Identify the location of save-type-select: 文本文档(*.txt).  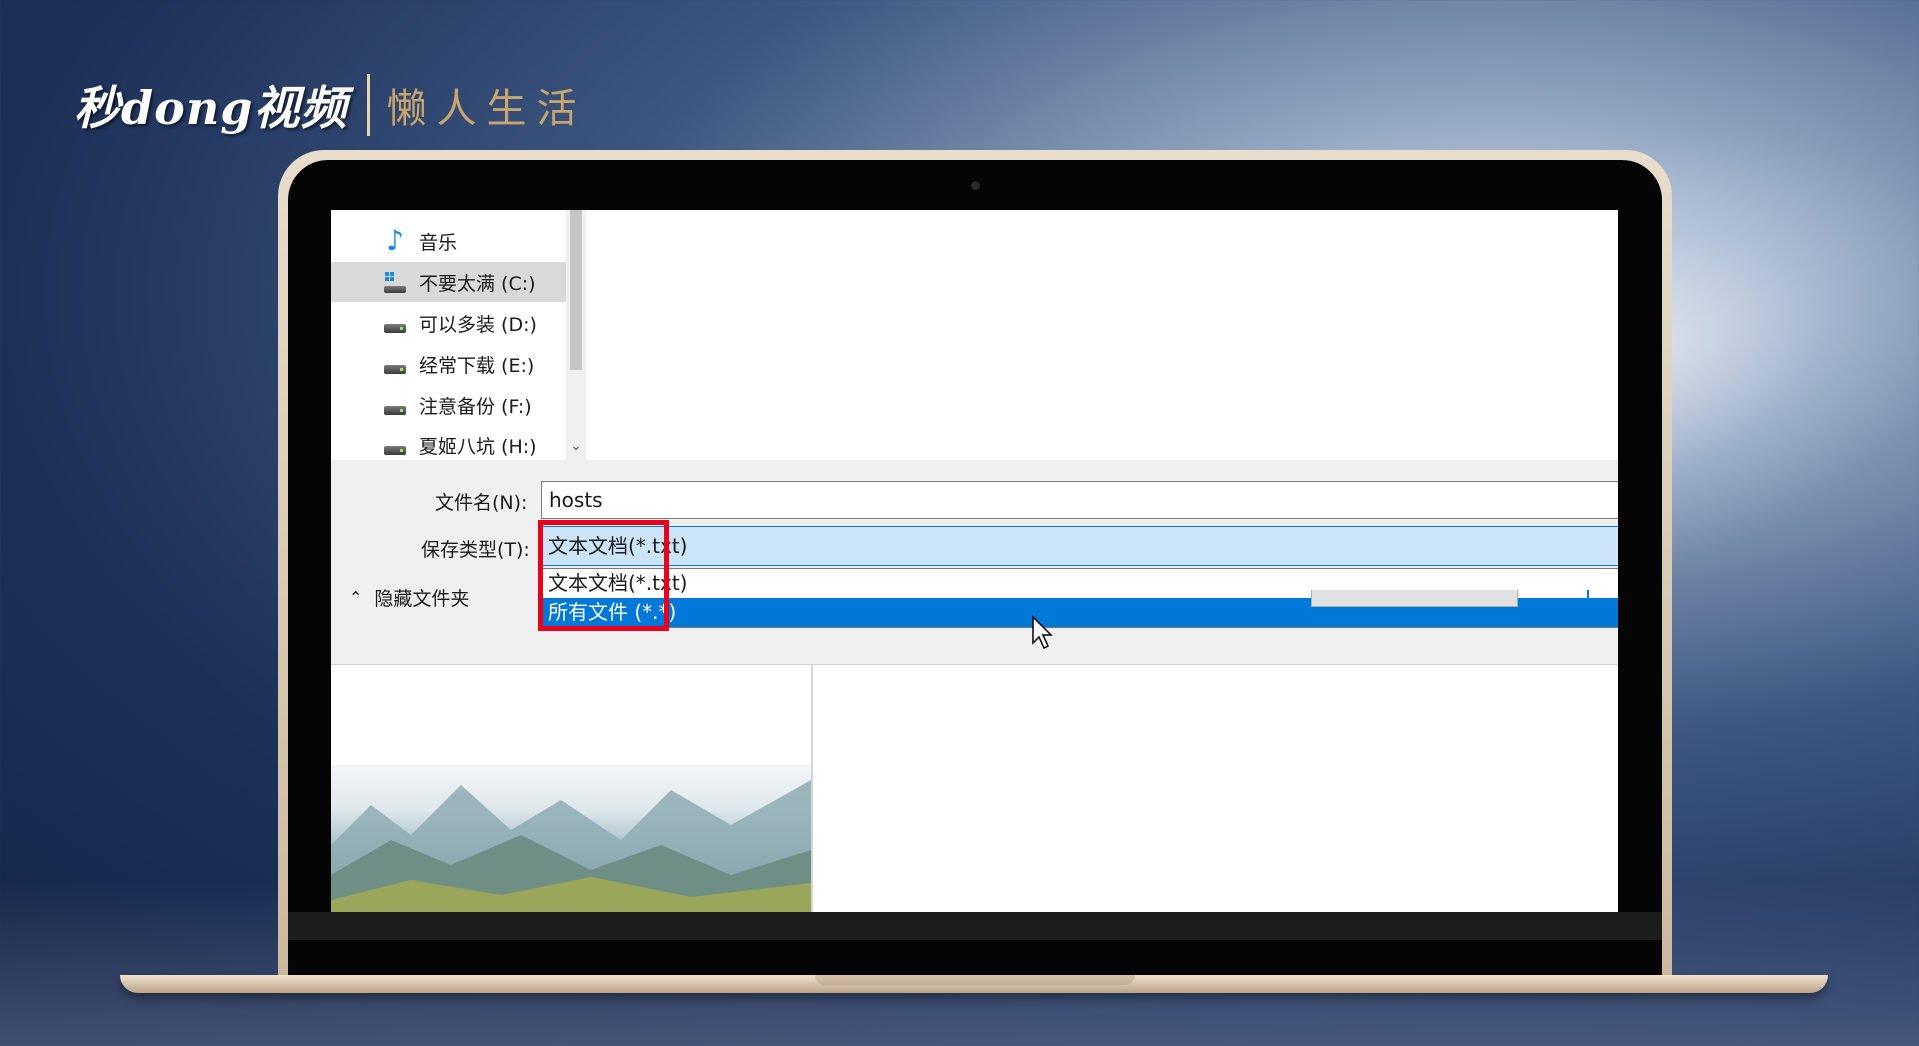
(1079, 546).